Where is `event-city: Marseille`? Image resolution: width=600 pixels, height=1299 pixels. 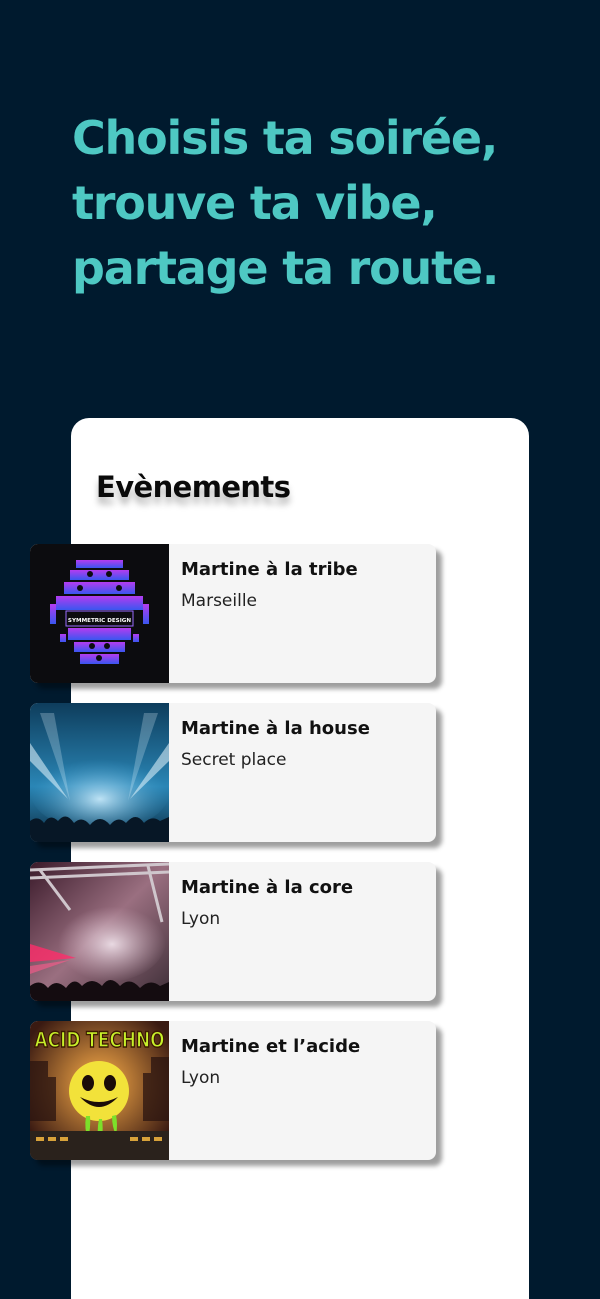
event-city: Marseille is located at coordinates (219, 601).